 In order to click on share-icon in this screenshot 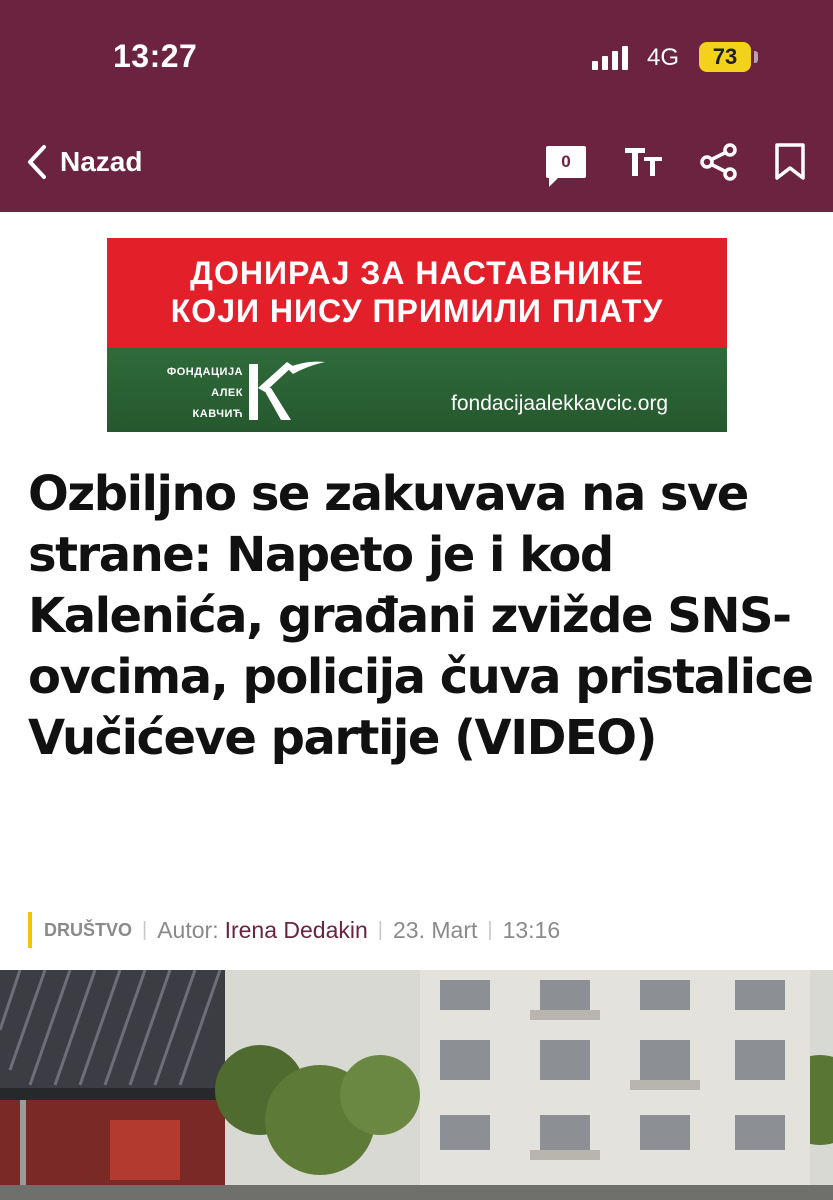, I will do `click(718, 162)`.